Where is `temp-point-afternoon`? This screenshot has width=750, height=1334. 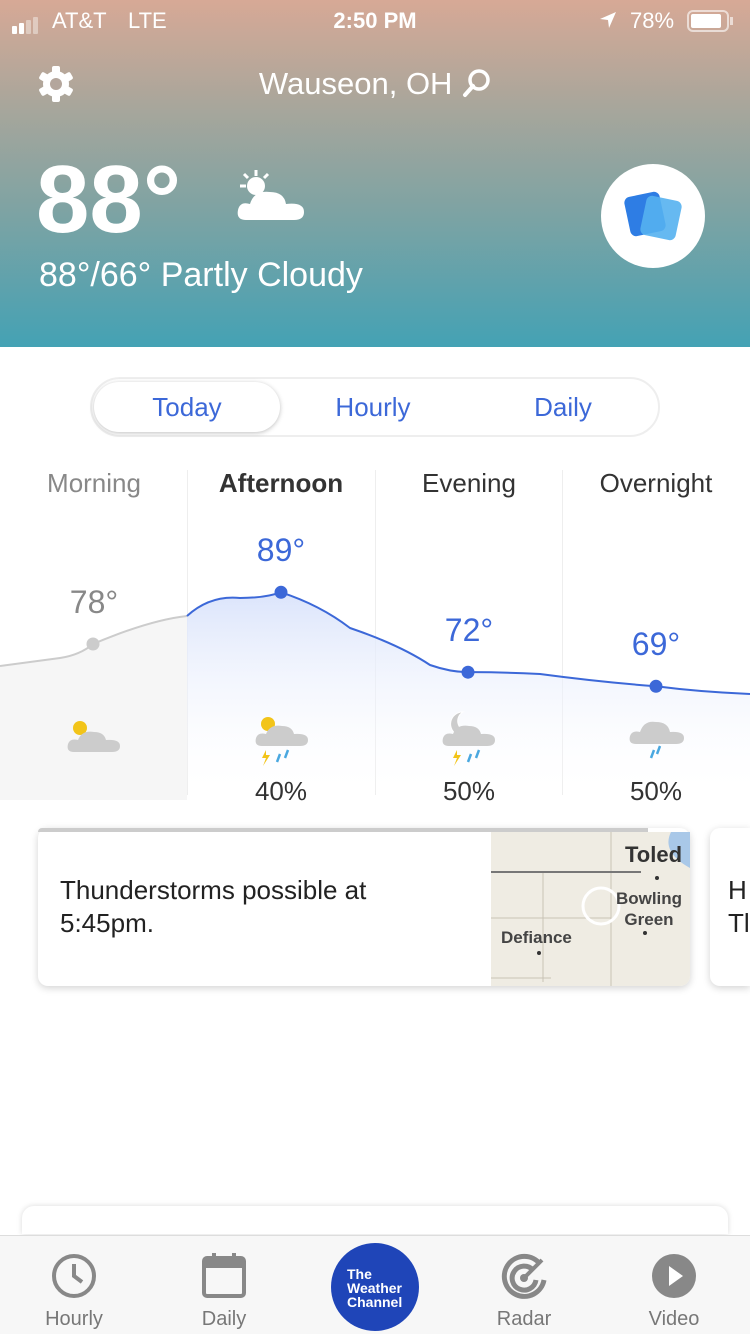 temp-point-afternoon is located at coordinates (281, 592).